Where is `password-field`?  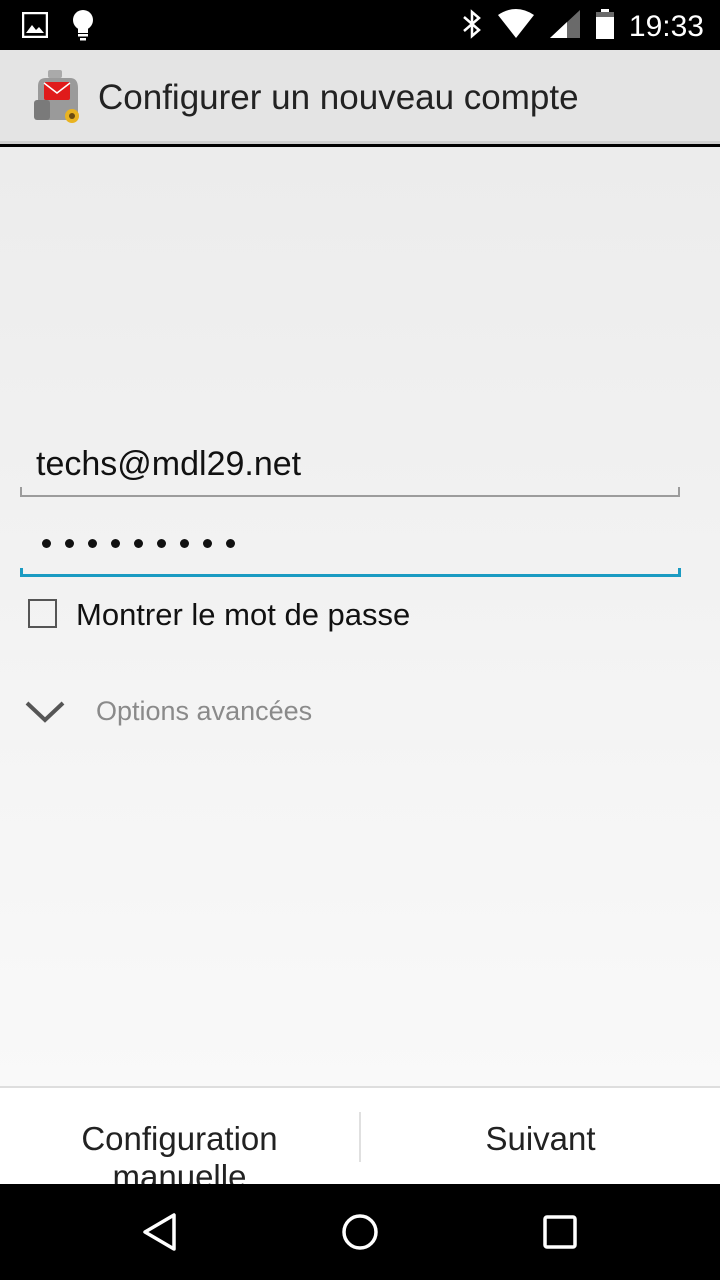
password-field is located at coordinates (350, 547).